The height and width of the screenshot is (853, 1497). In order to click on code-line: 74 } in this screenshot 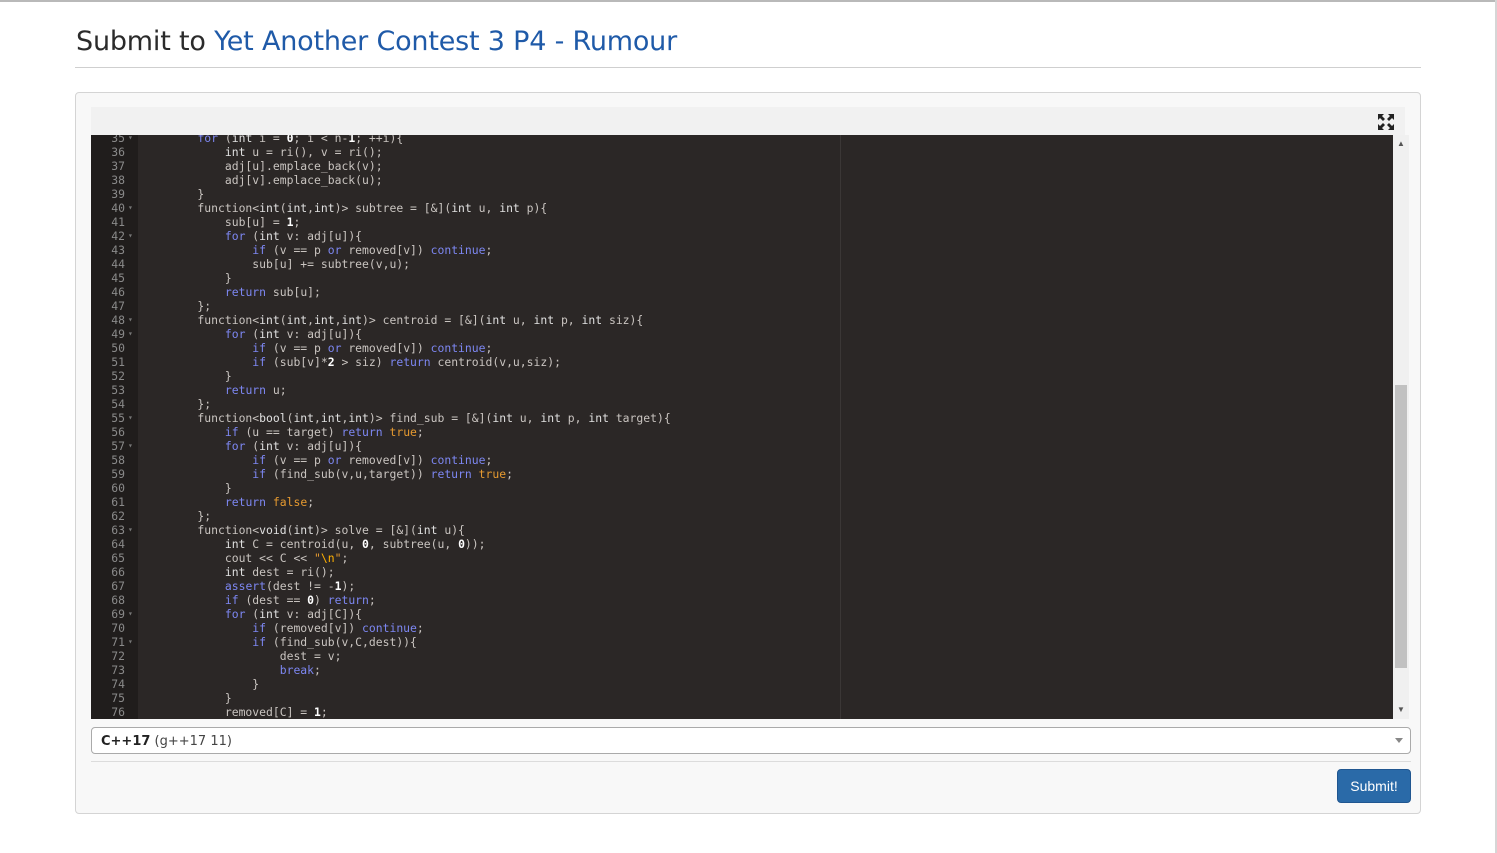, I will do `click(741, 684)`.